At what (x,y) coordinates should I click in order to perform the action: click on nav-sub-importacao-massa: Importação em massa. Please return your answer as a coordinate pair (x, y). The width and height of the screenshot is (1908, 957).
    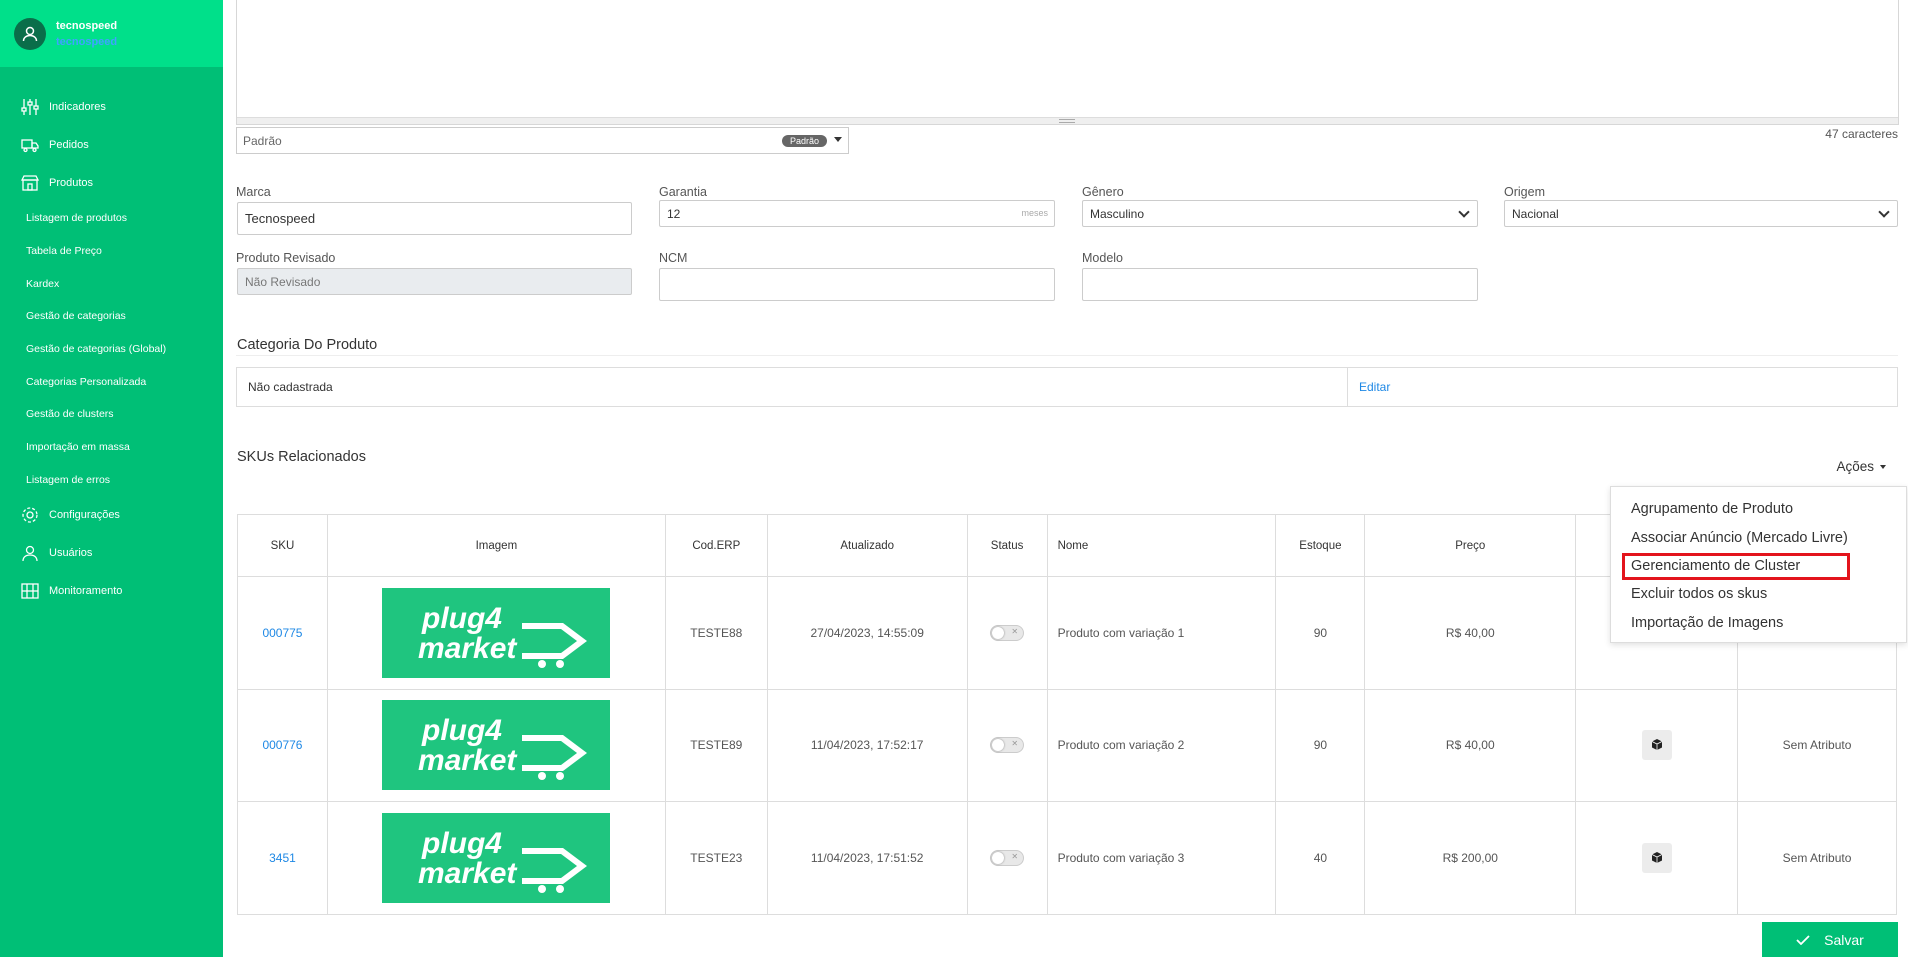
    Looking at the image, I should click on (111, 447).